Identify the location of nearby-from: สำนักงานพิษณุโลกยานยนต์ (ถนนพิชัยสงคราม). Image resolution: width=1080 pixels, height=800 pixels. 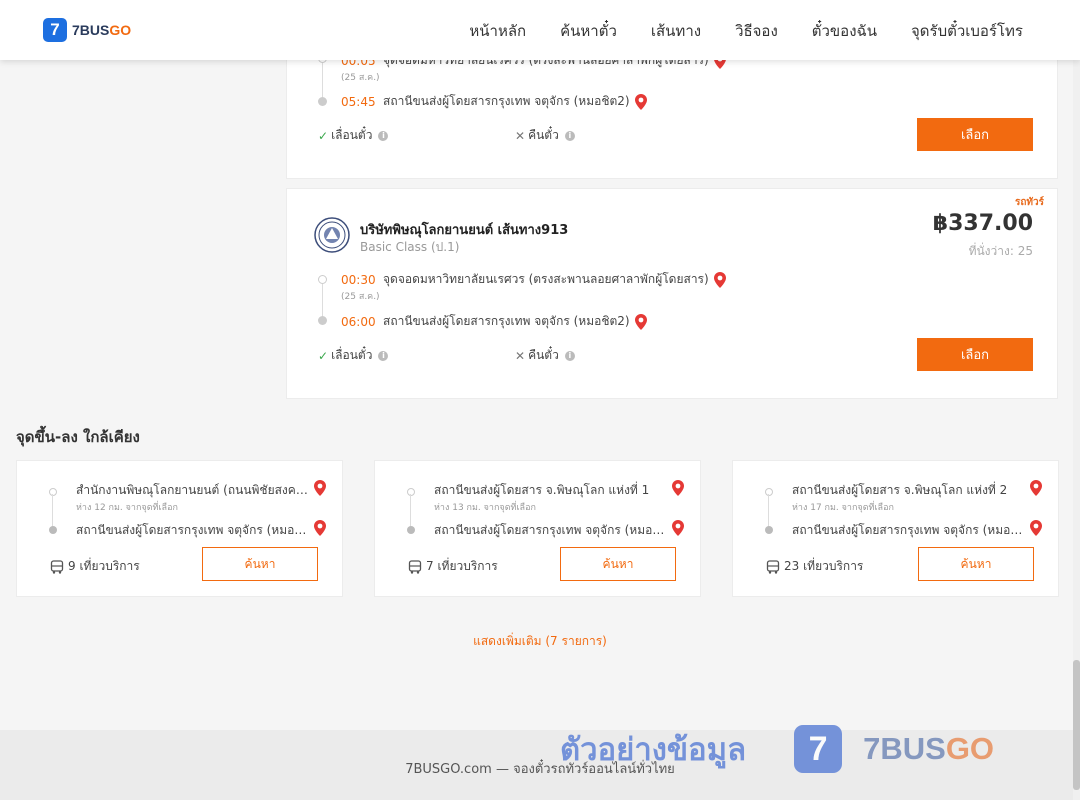
(192, 490).